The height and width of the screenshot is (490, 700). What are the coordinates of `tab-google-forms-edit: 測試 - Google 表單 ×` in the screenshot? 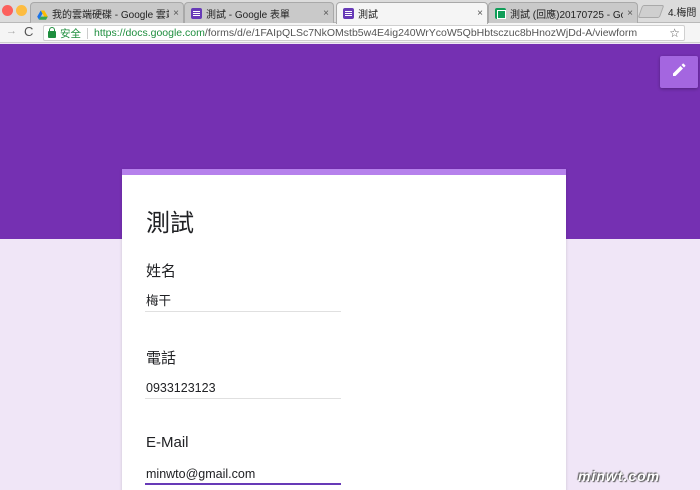 It's located at (259, 12).